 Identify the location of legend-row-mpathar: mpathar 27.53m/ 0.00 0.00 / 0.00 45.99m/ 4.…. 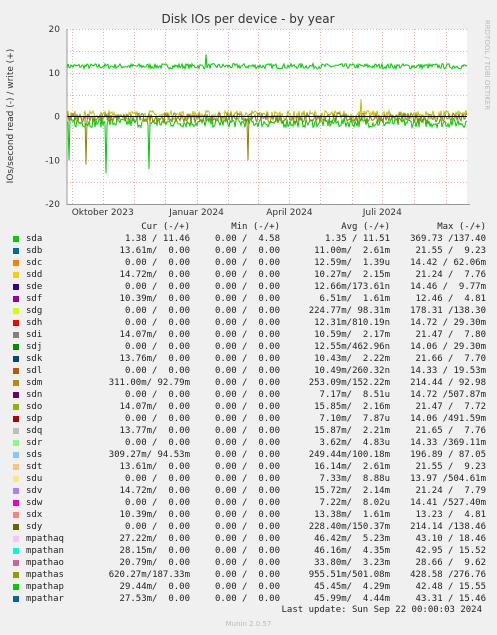
(251, 599).